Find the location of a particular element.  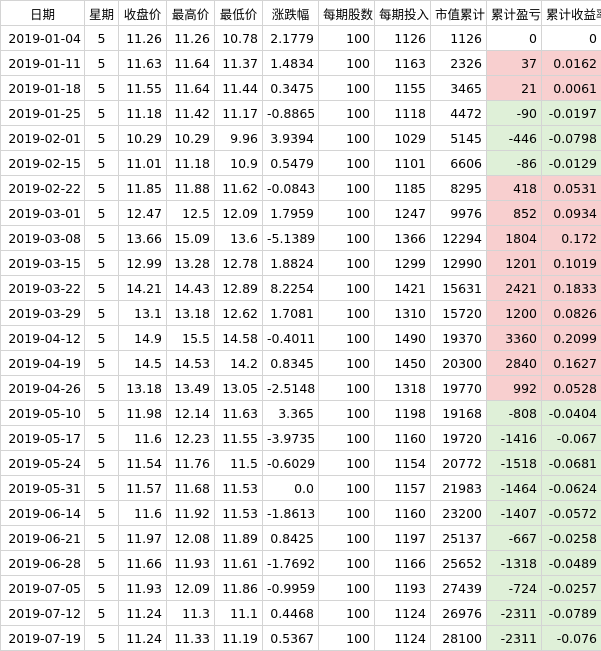

cell-investment: 1299 is located at coordinates (403, 263).